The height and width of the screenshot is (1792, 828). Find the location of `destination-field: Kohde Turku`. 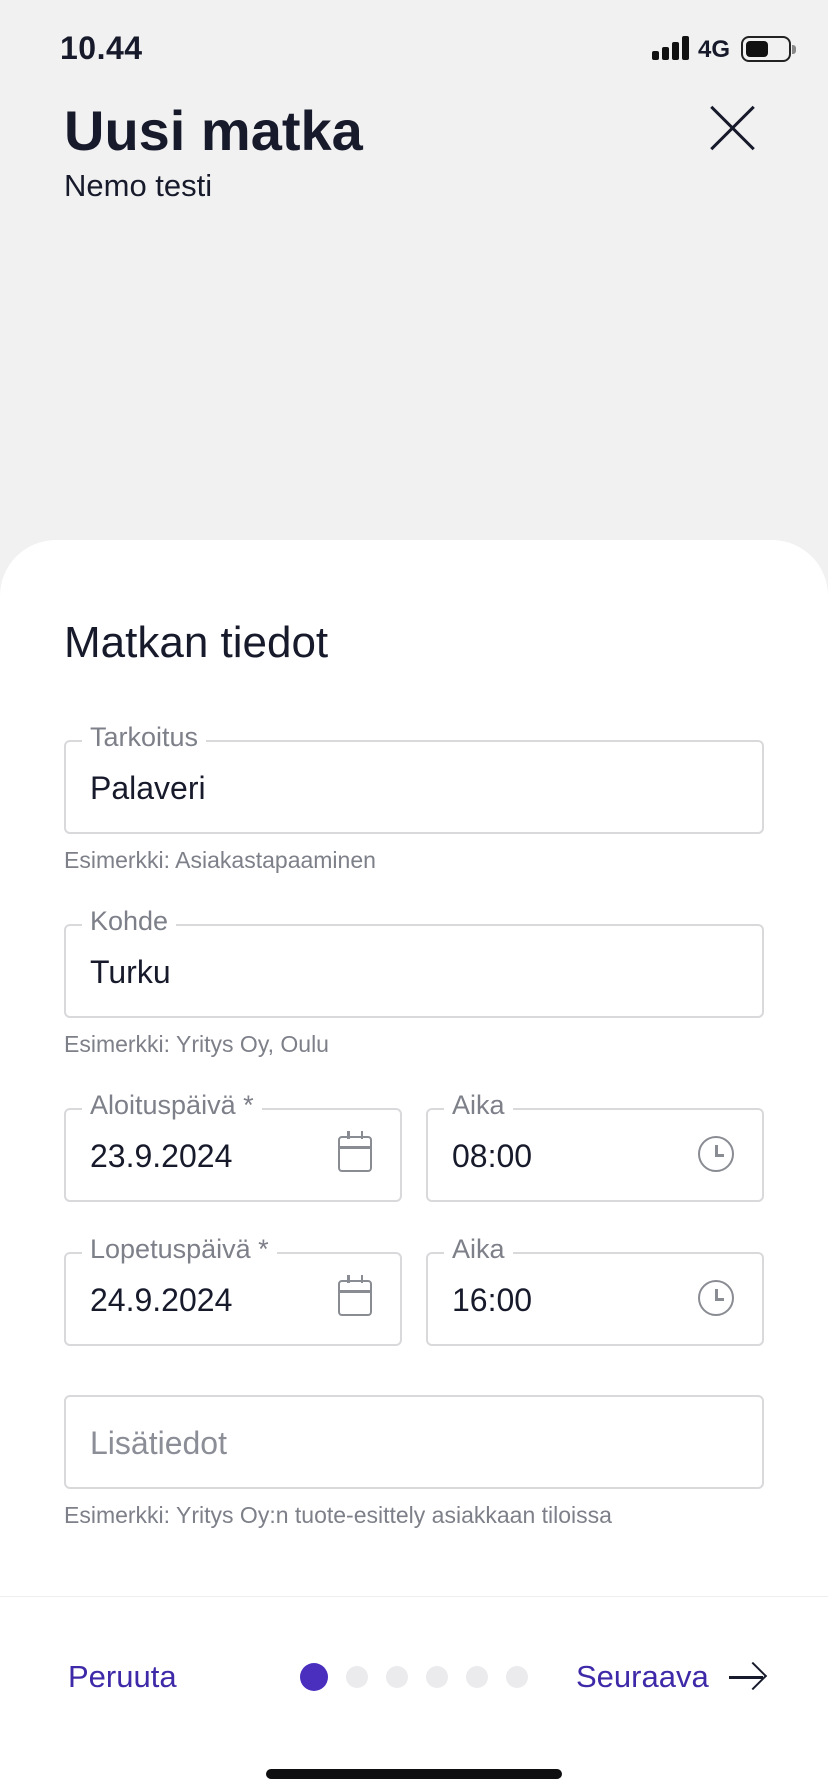

destination-field: Kohde Turku is located at coordinates (414, 962).